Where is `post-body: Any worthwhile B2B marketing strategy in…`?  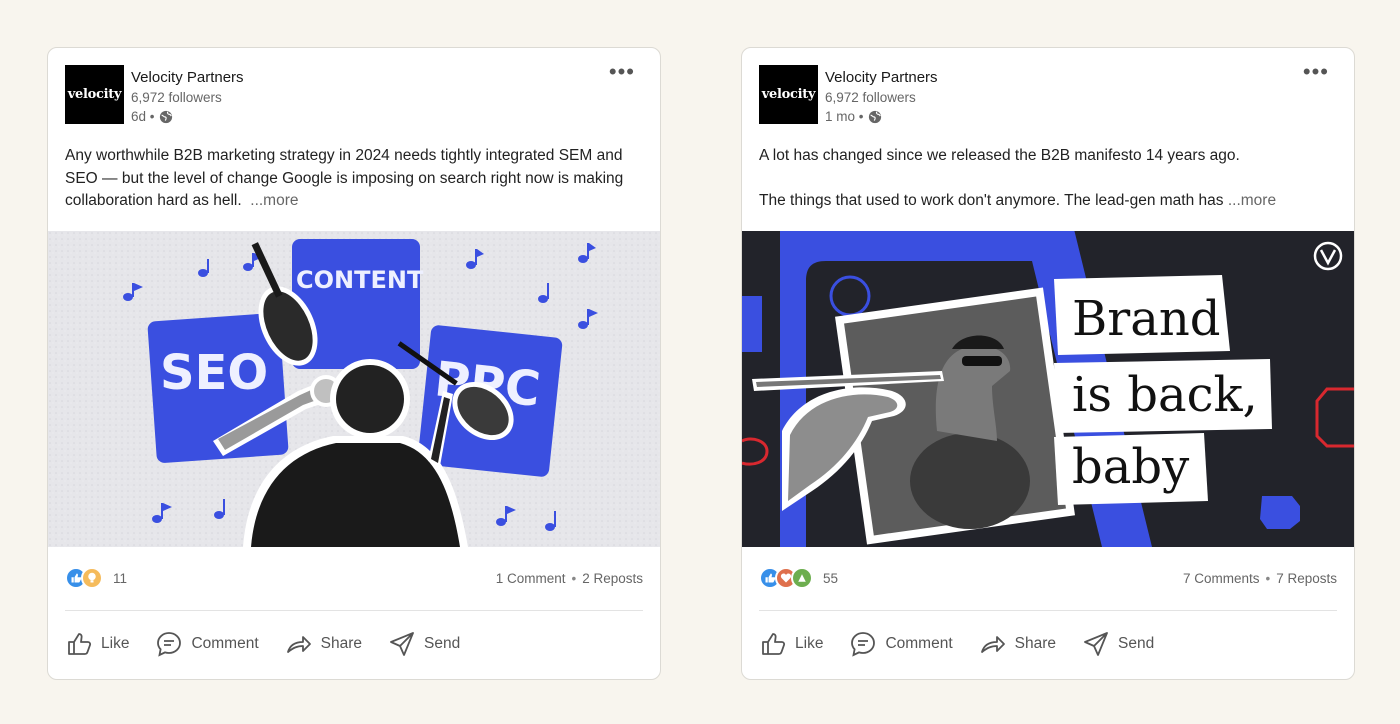 post-body: Any worthwhile B2B marketing strategy in… is located at coordinates (354, 179).